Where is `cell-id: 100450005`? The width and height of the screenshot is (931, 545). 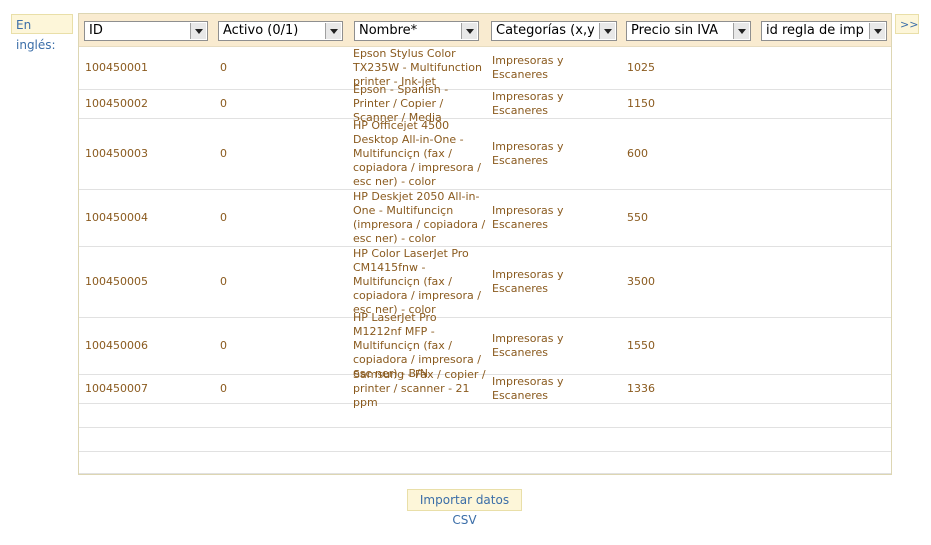 cell-id: 100450005 is located at coordinates (116, 281).